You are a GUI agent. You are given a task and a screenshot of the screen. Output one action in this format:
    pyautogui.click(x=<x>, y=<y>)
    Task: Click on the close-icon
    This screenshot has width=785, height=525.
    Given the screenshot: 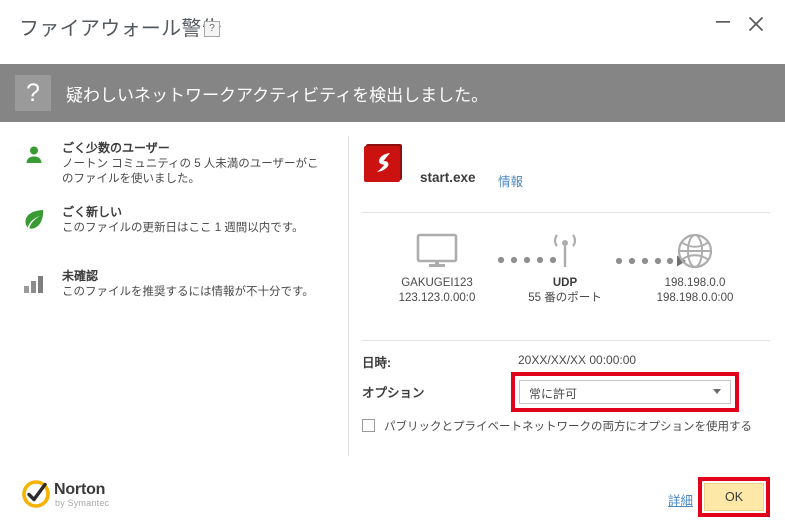 What is the action you would take?
    pyautogui.click(x=756, y=24)
    